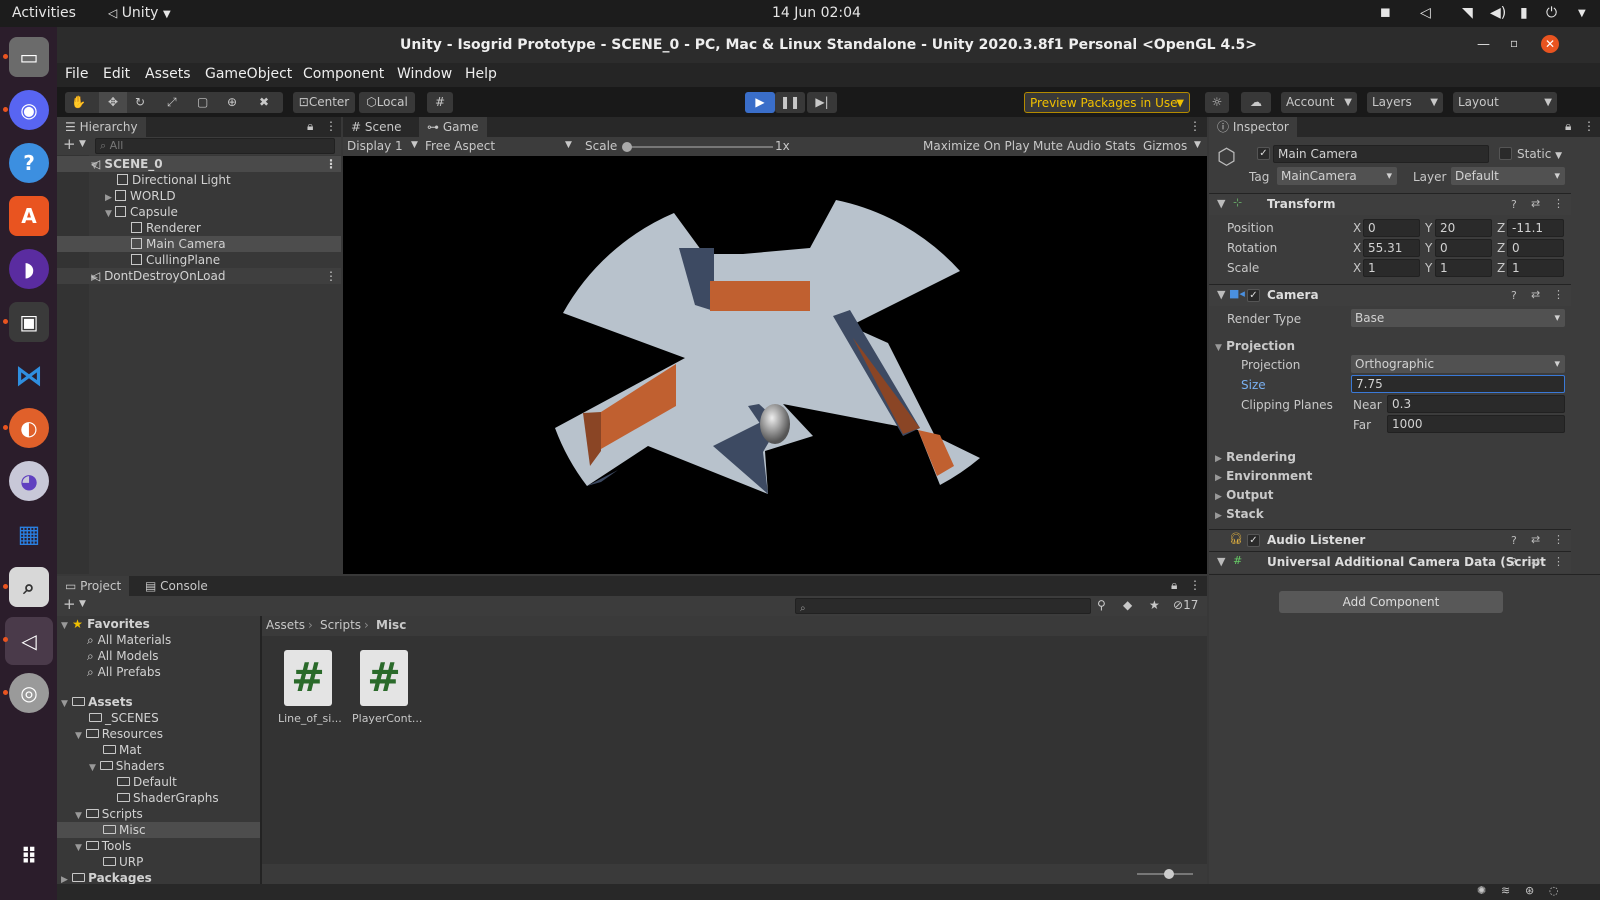  What do you see at coordinates (78, 102) in the screenshot?
I see `hand-tool-icon: ✋` at bounding box center [78, 102].